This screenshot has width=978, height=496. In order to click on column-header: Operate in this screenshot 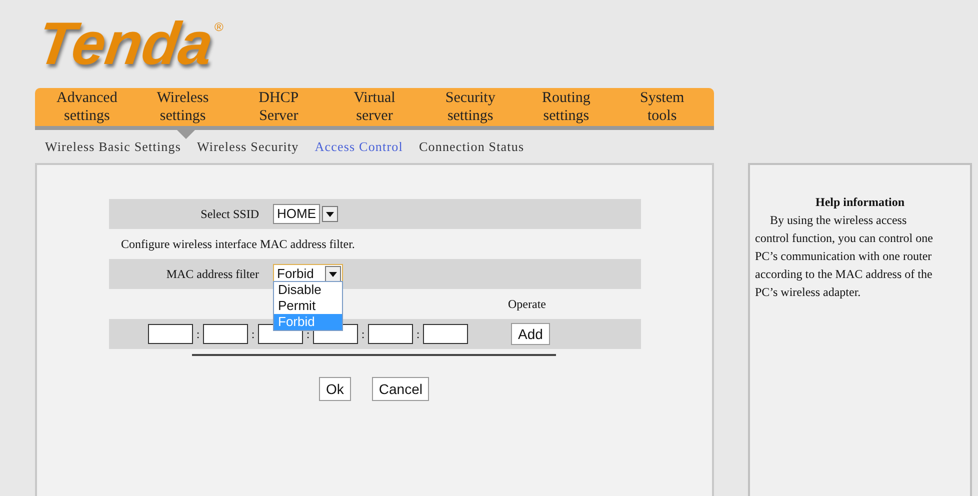, I will do `click(527, 304)`.